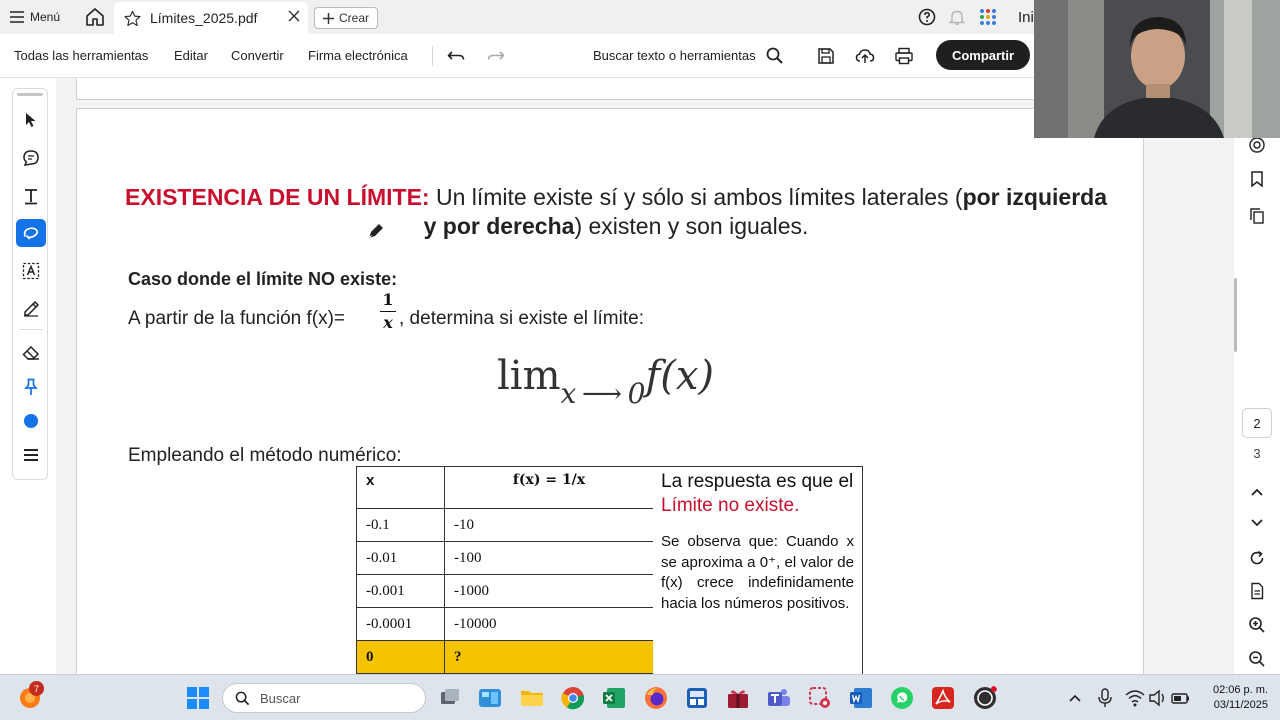  I want to click on table-row: -0.01 -100, so click(505, 558).